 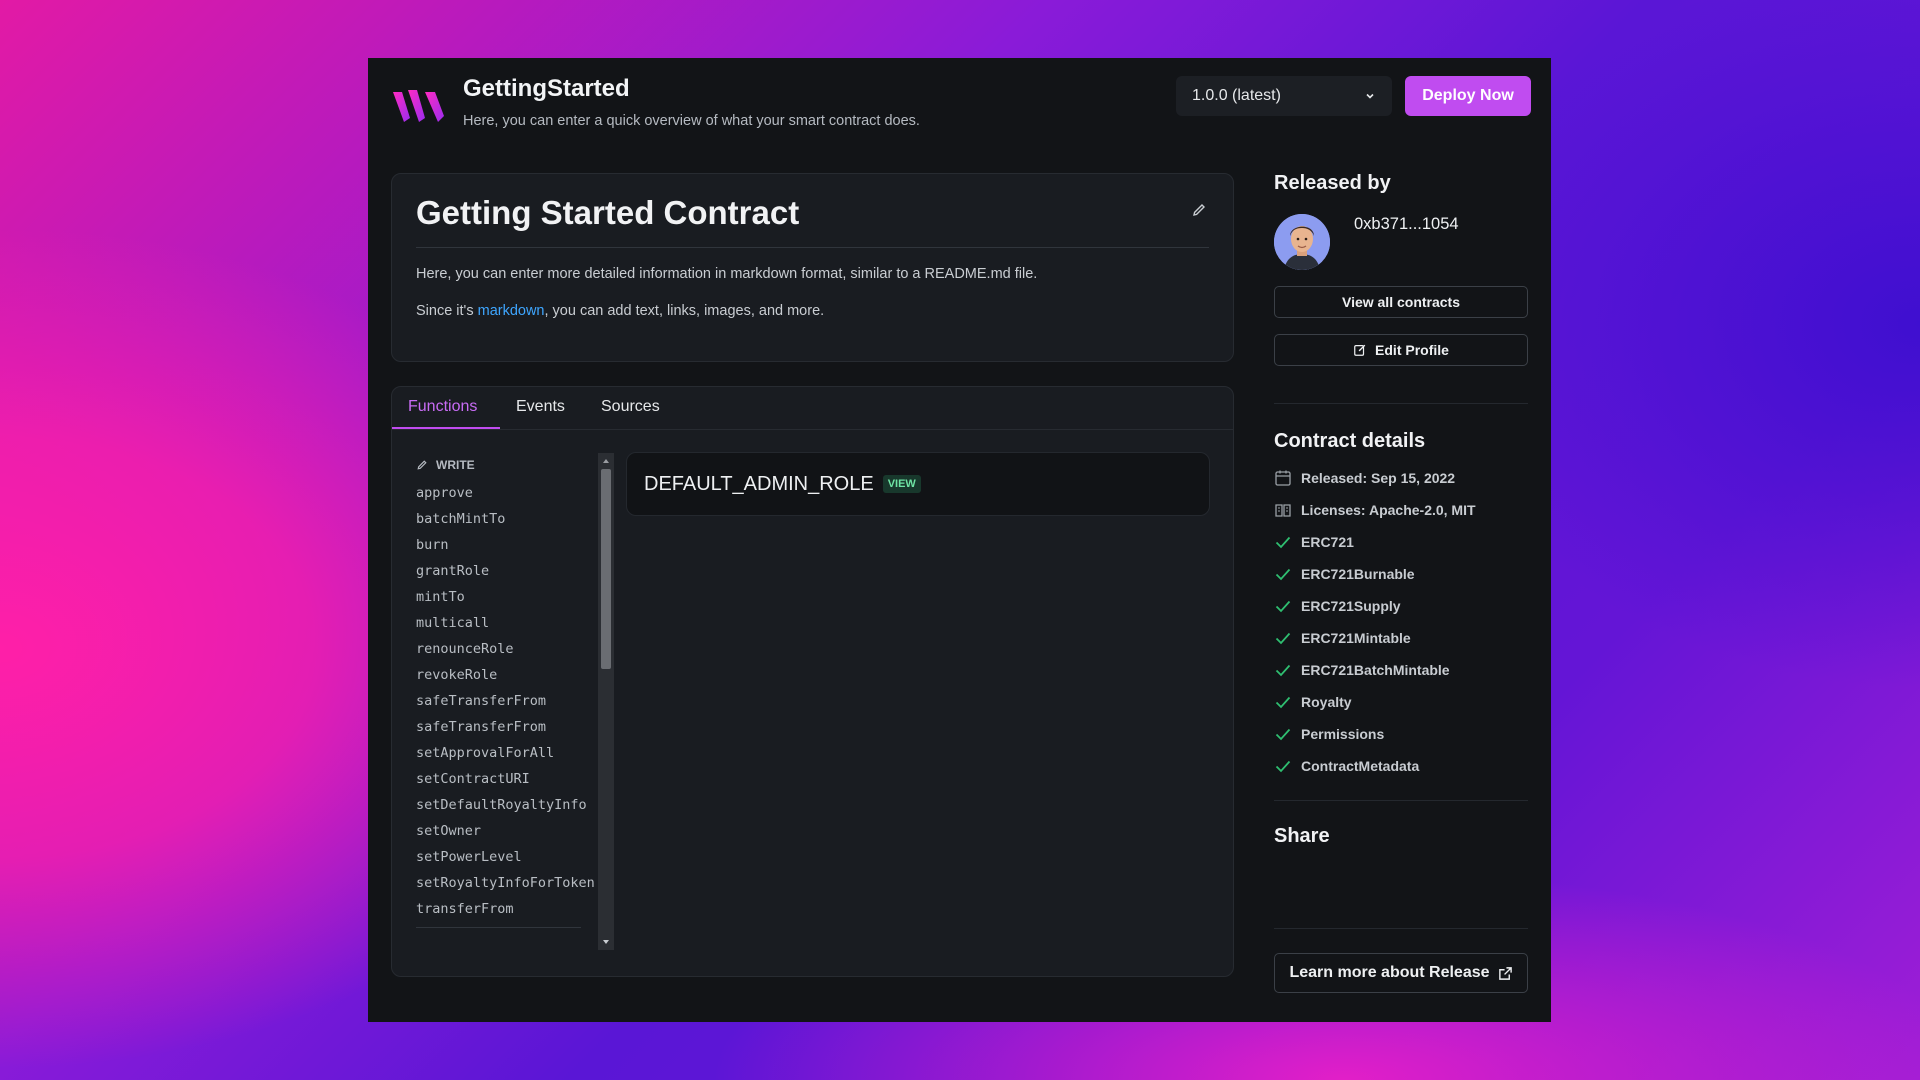 What do you see at coordinates (540, 407) in the screenshot?
I see `tab-events: Events` at bounding box center [540, 407].